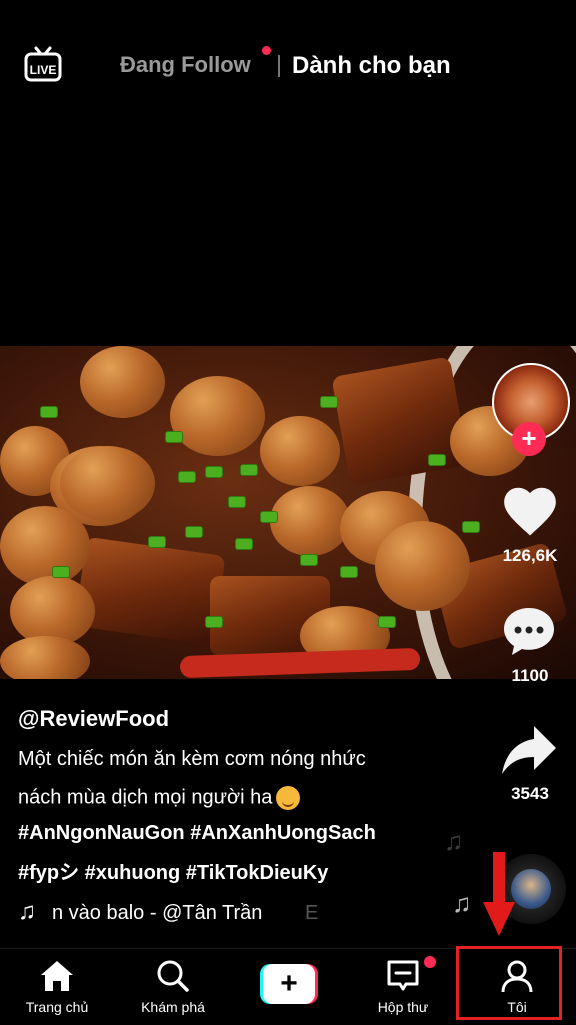 This screenshot has width=576, height=1025. I want to click on home-icon, so click(57, 978).